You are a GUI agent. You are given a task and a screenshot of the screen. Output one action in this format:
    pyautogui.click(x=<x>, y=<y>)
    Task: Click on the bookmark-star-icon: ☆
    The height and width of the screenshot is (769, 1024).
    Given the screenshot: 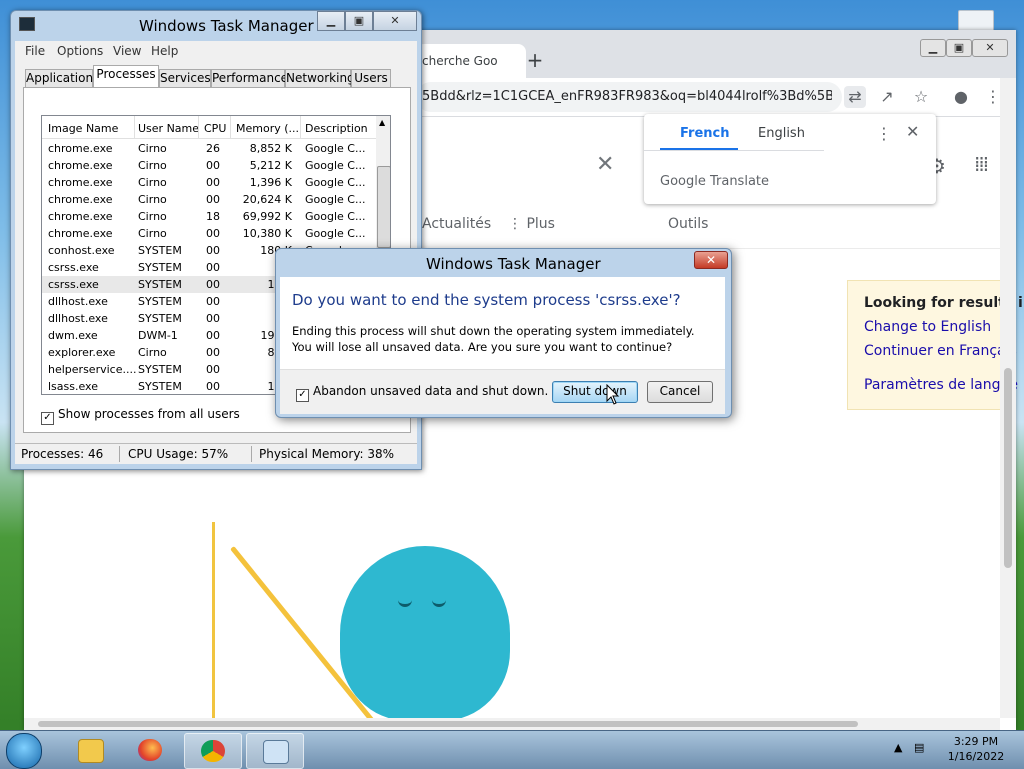 What is the action you would take?
    pyautogui.click(x=921, y=97)
    